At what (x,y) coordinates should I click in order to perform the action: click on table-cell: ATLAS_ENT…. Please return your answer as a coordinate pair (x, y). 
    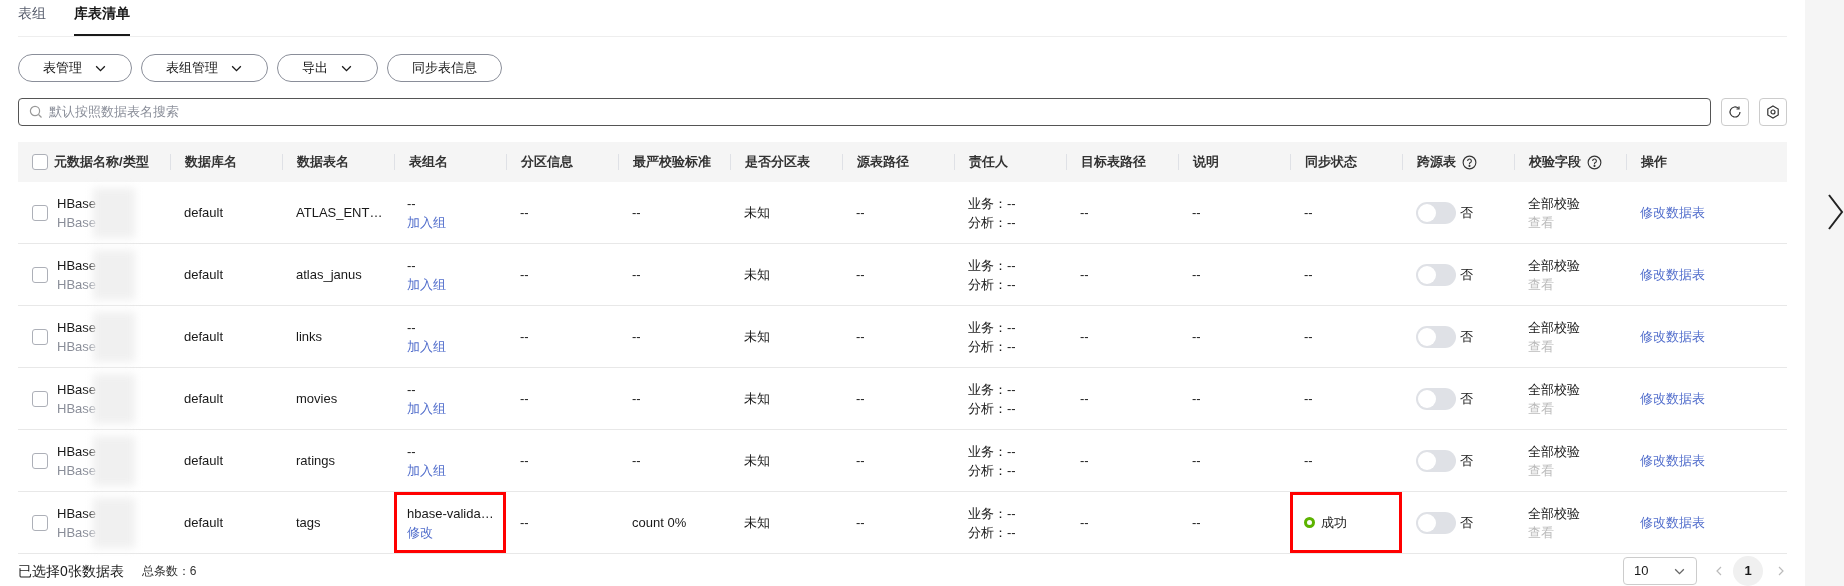
    Looking at the image, I should click on (339, 212).